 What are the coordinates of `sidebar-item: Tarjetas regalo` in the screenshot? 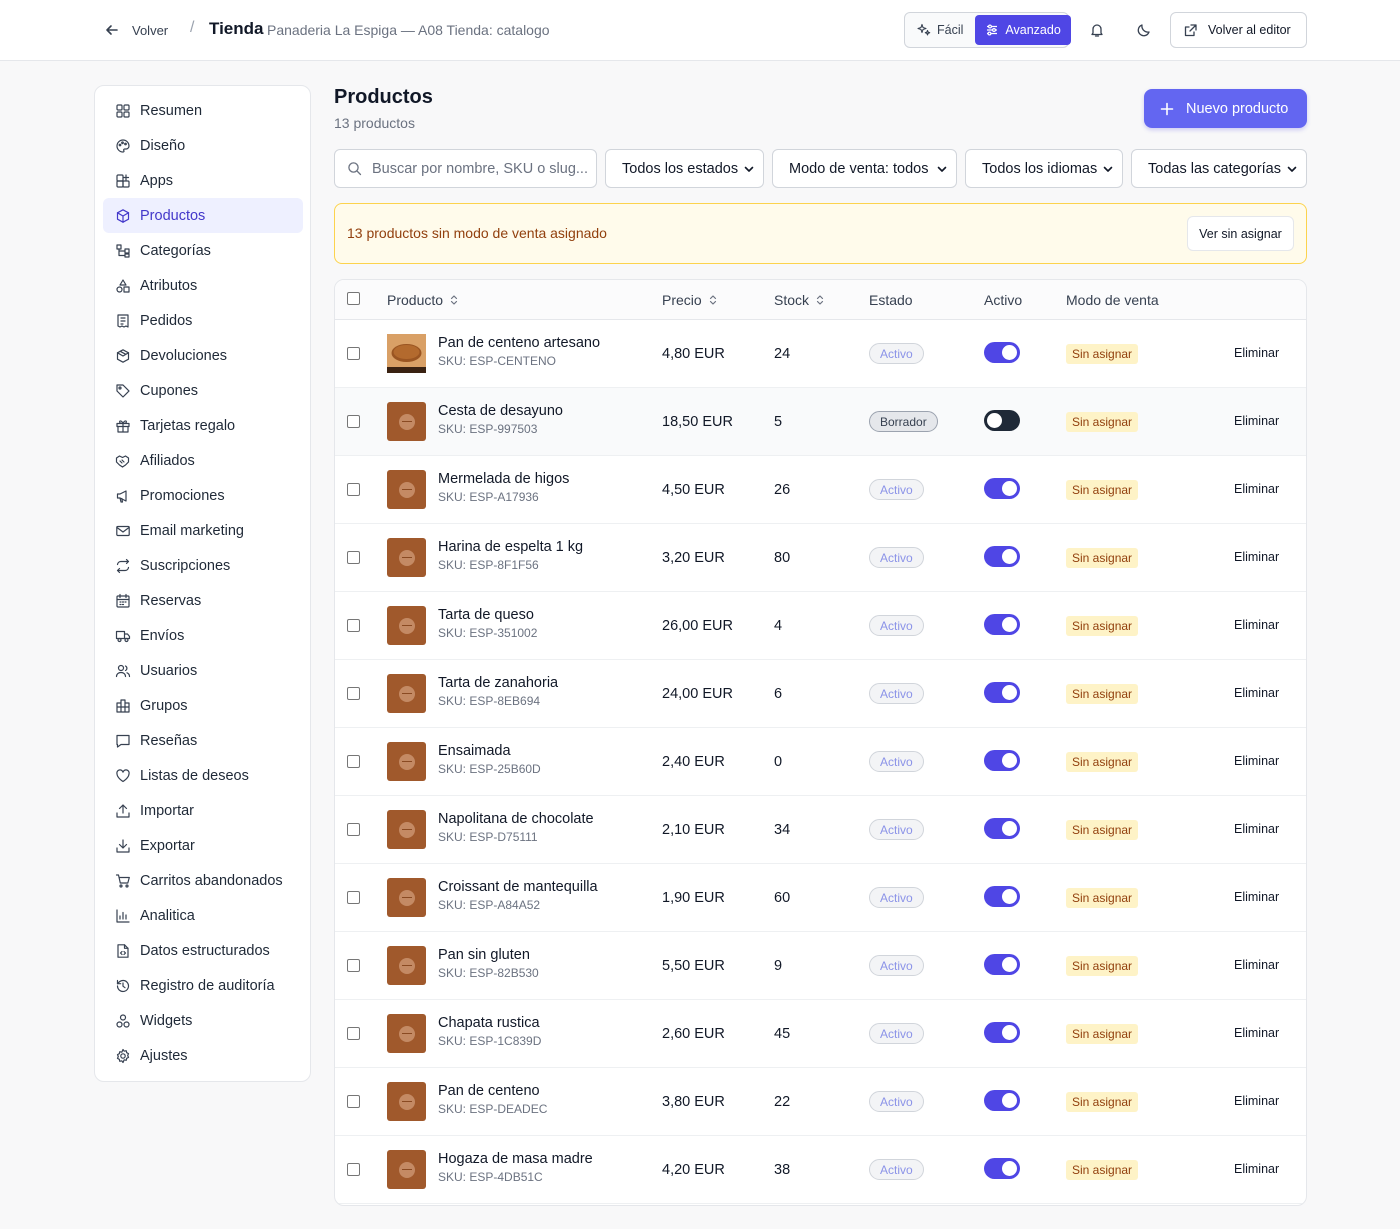 It's located at (203, 425).